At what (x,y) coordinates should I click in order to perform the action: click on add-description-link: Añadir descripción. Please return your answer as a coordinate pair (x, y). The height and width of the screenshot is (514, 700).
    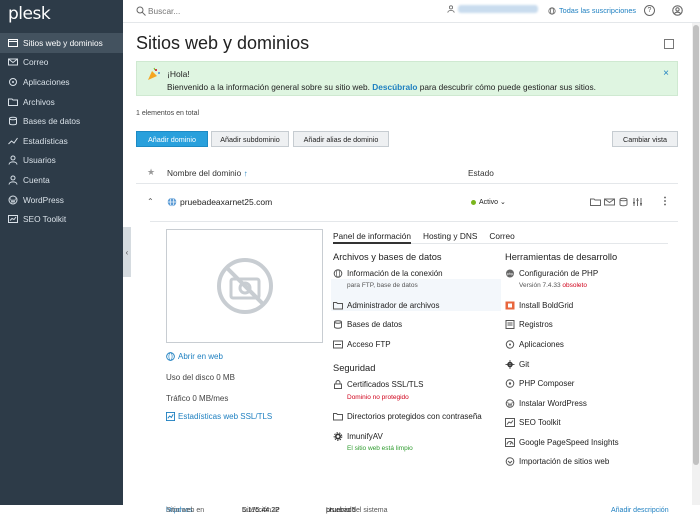
    Looking at the image, I should click on (640, 510).